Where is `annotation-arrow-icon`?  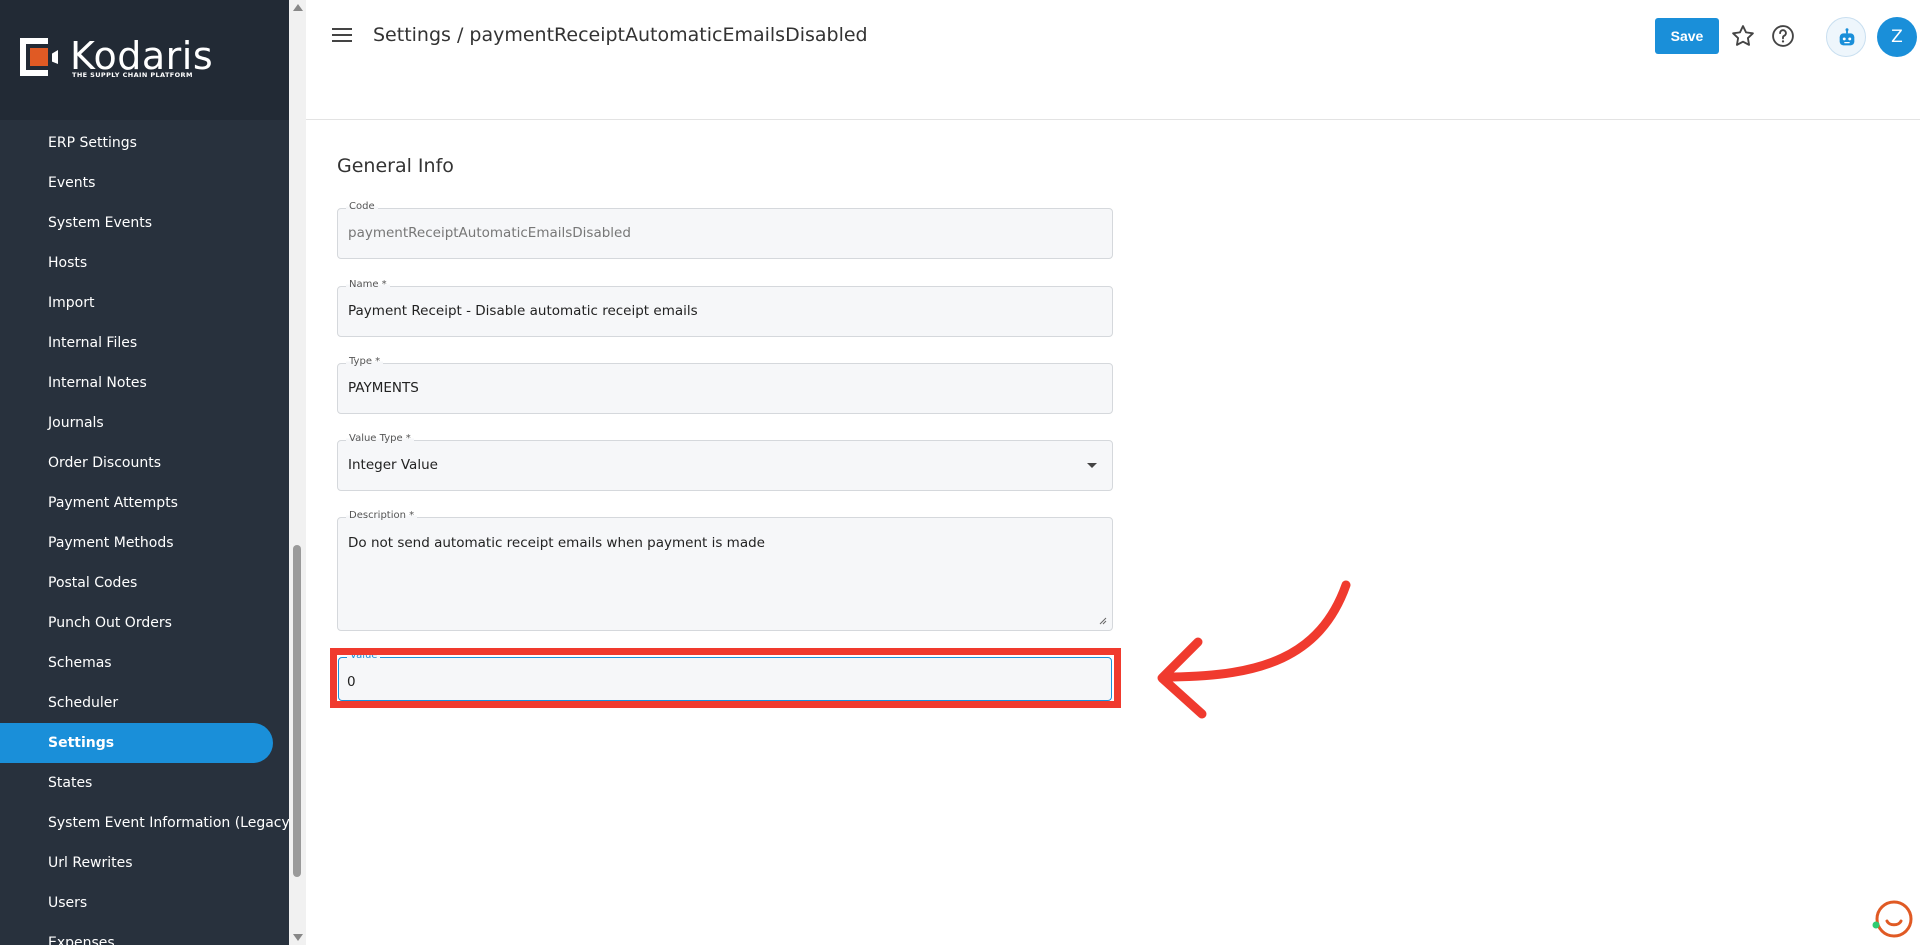
annotation-arrow-icon is located at coordinates (1254, 649).